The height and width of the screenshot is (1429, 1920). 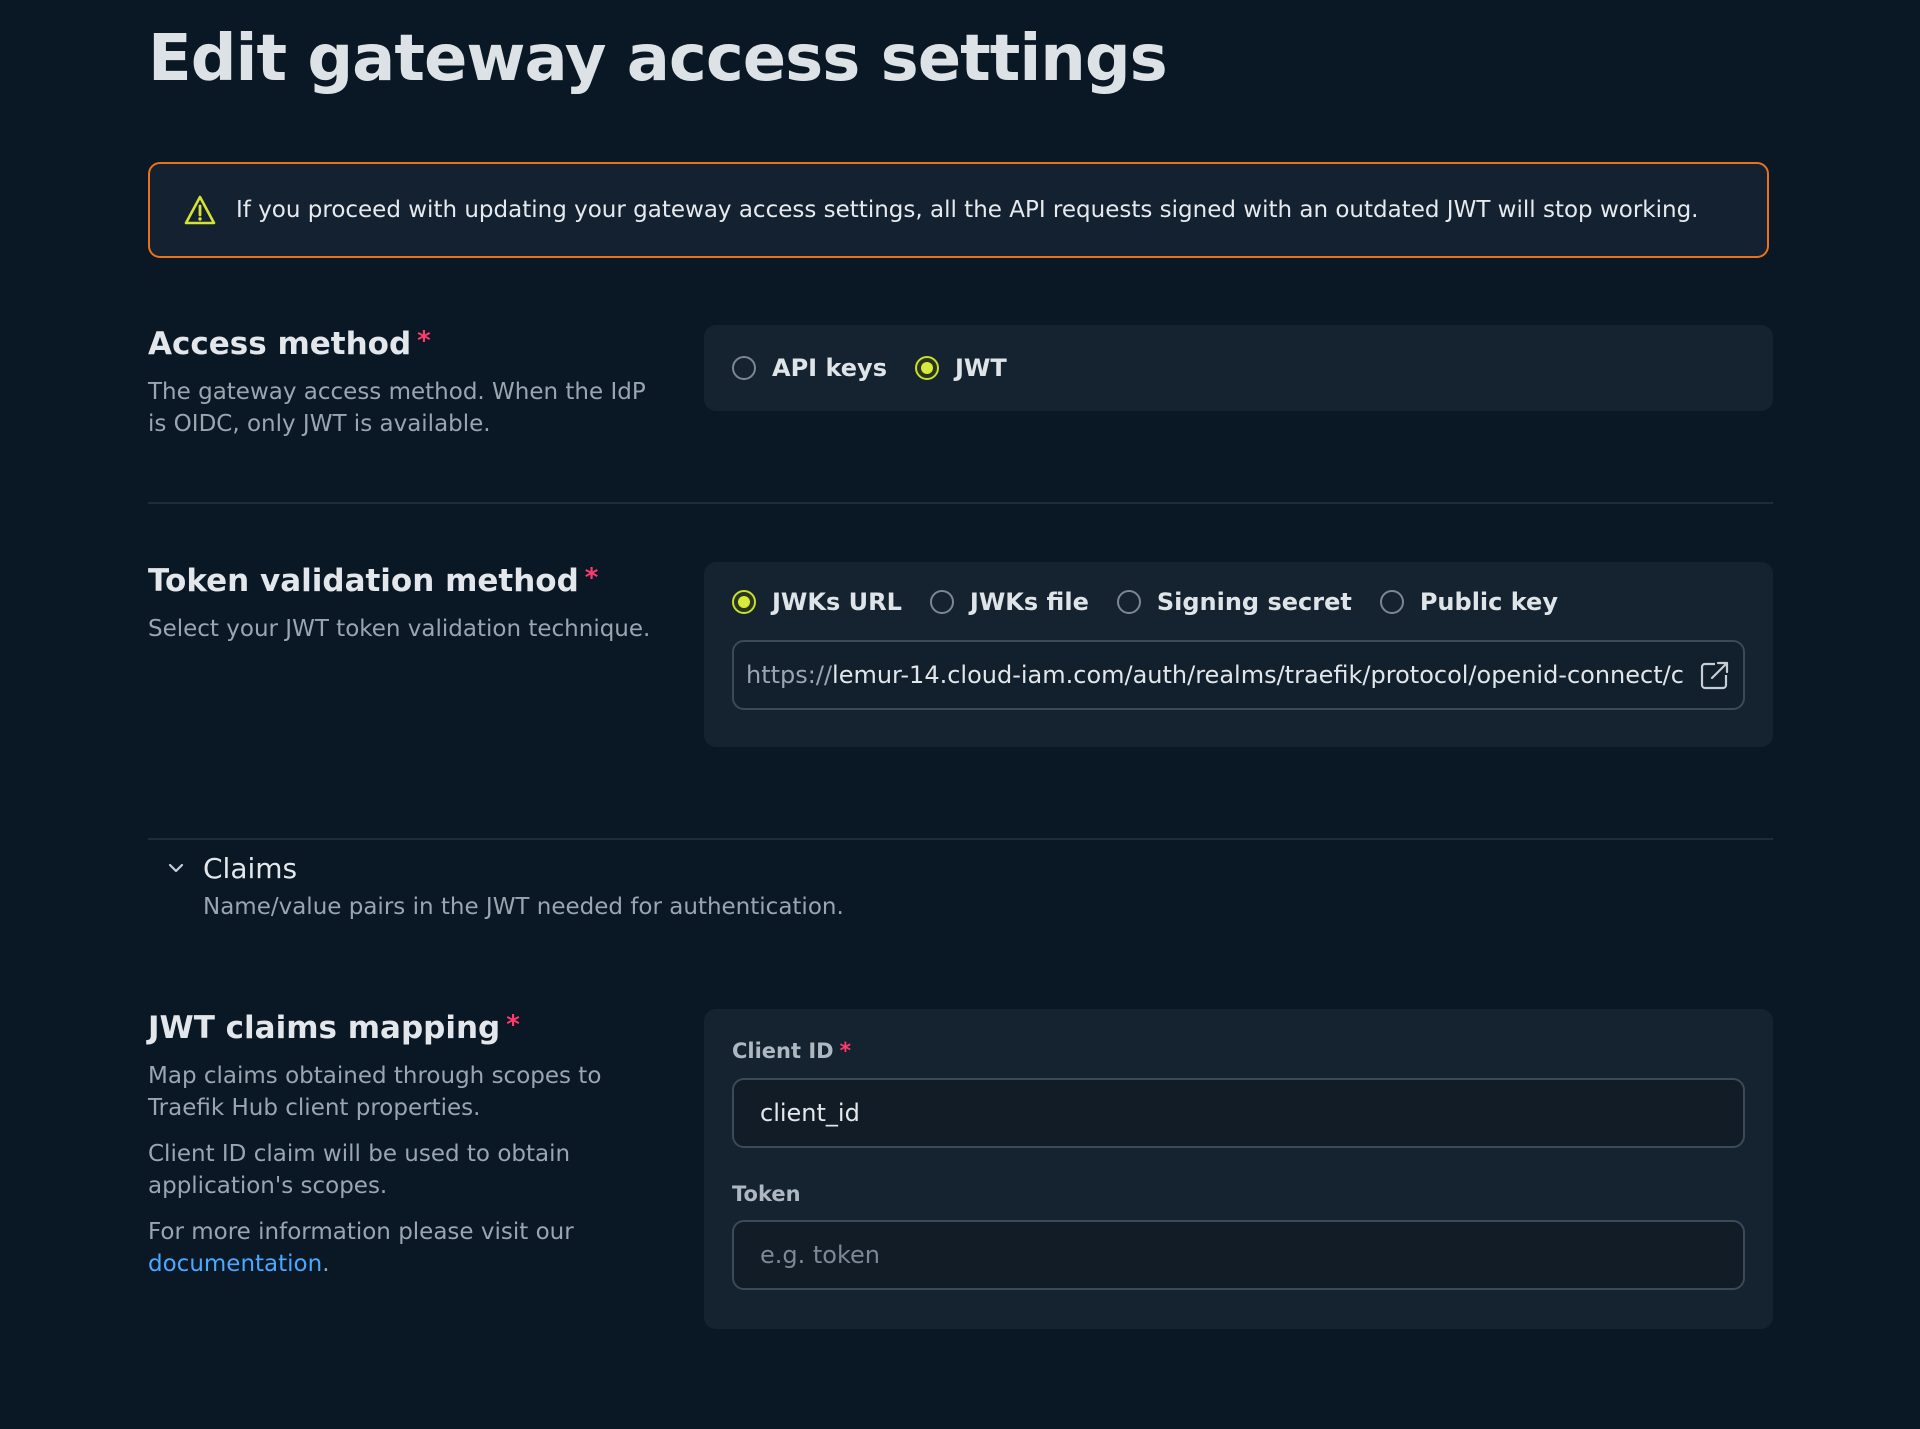 I want to click on access-method-panel: API keys JWT, so click(x=1238, y=368).